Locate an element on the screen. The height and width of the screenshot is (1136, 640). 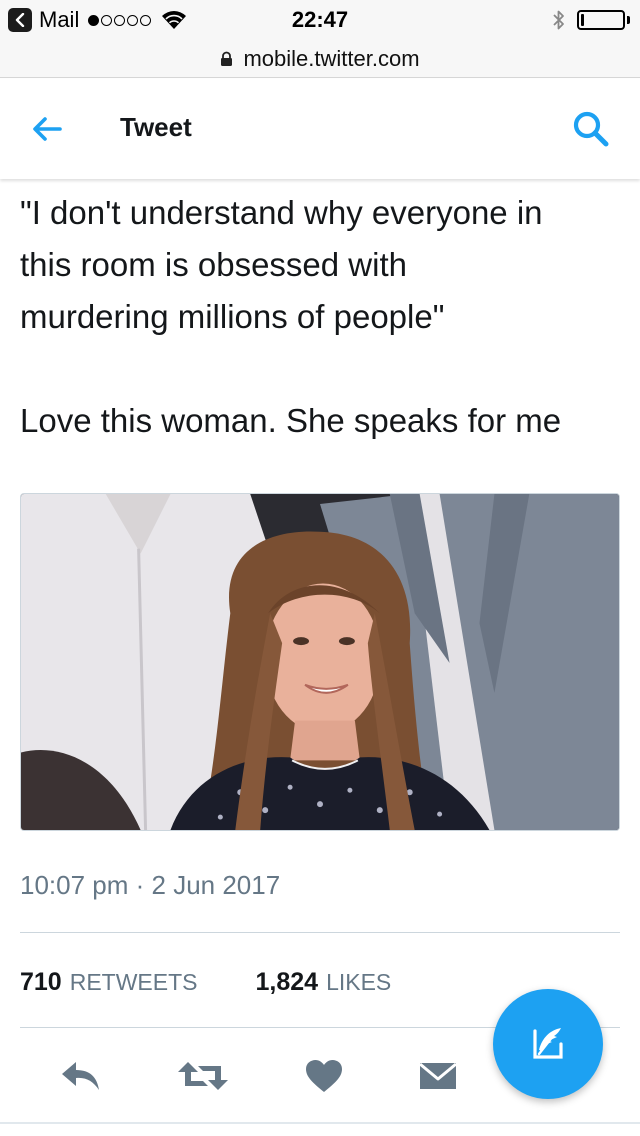
tweet-text-line: "I don't understand why everyone in is located at coordinates (281, 212).